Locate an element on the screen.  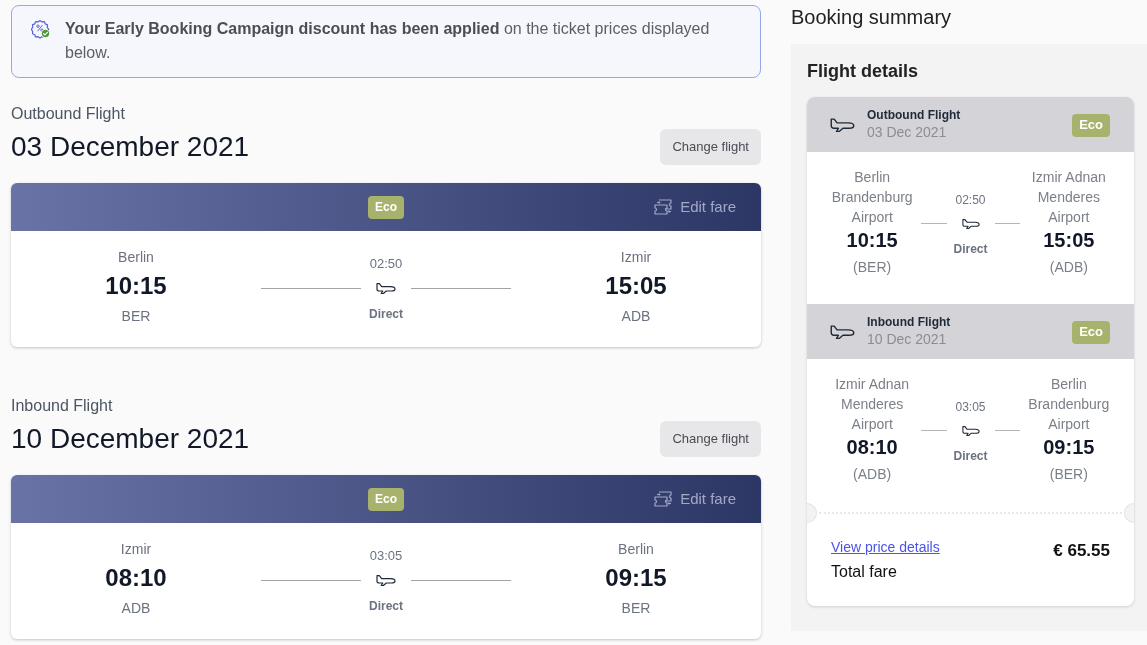
total-price: € 65.55 is located at coordinates (1081, 551).